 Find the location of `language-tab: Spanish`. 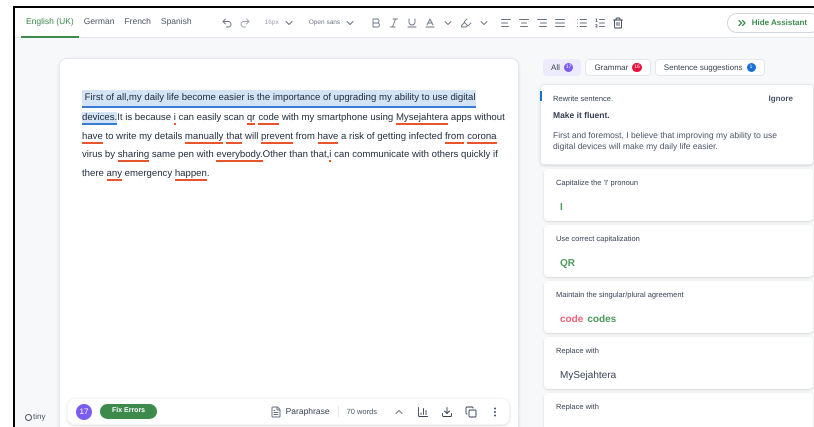

language-tab: Spanish is located at coordinates (176, 23).